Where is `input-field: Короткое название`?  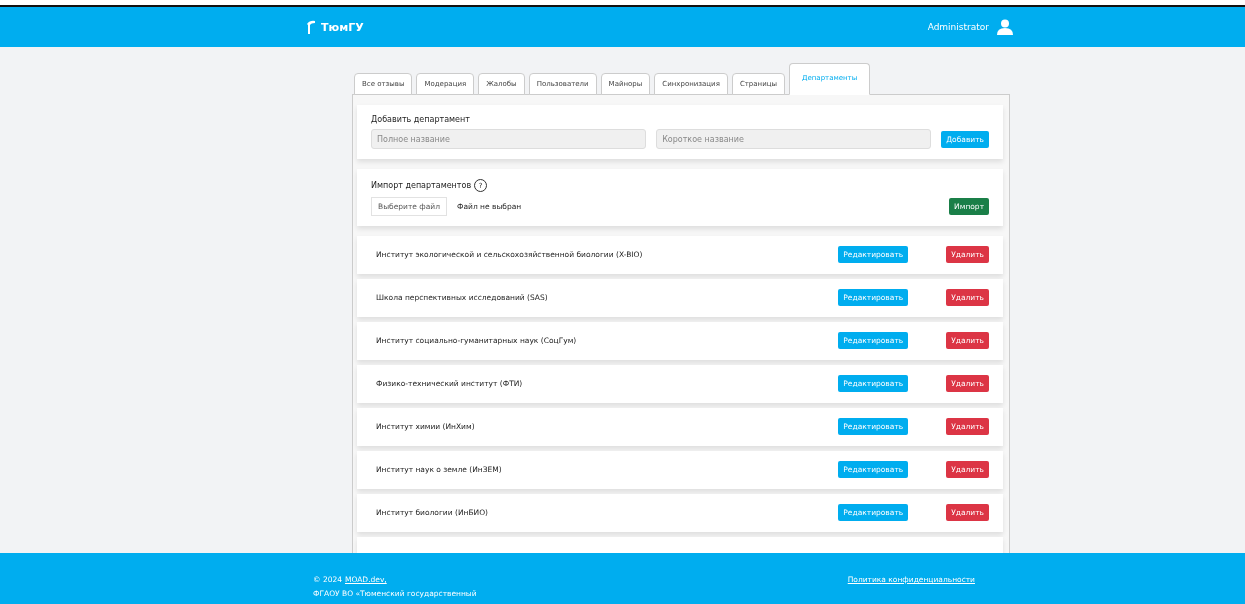
input-field: Короткое название is located at coordinates (794, 139).